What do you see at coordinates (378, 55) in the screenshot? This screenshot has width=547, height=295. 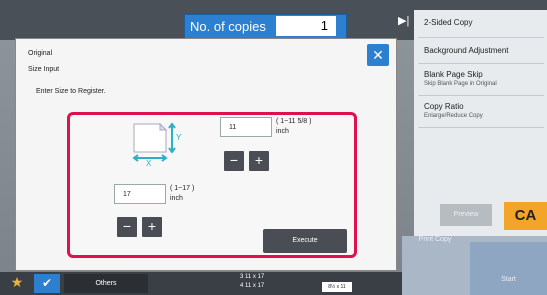 I see `close-icon: ✕` at bounding box center [378, 55].